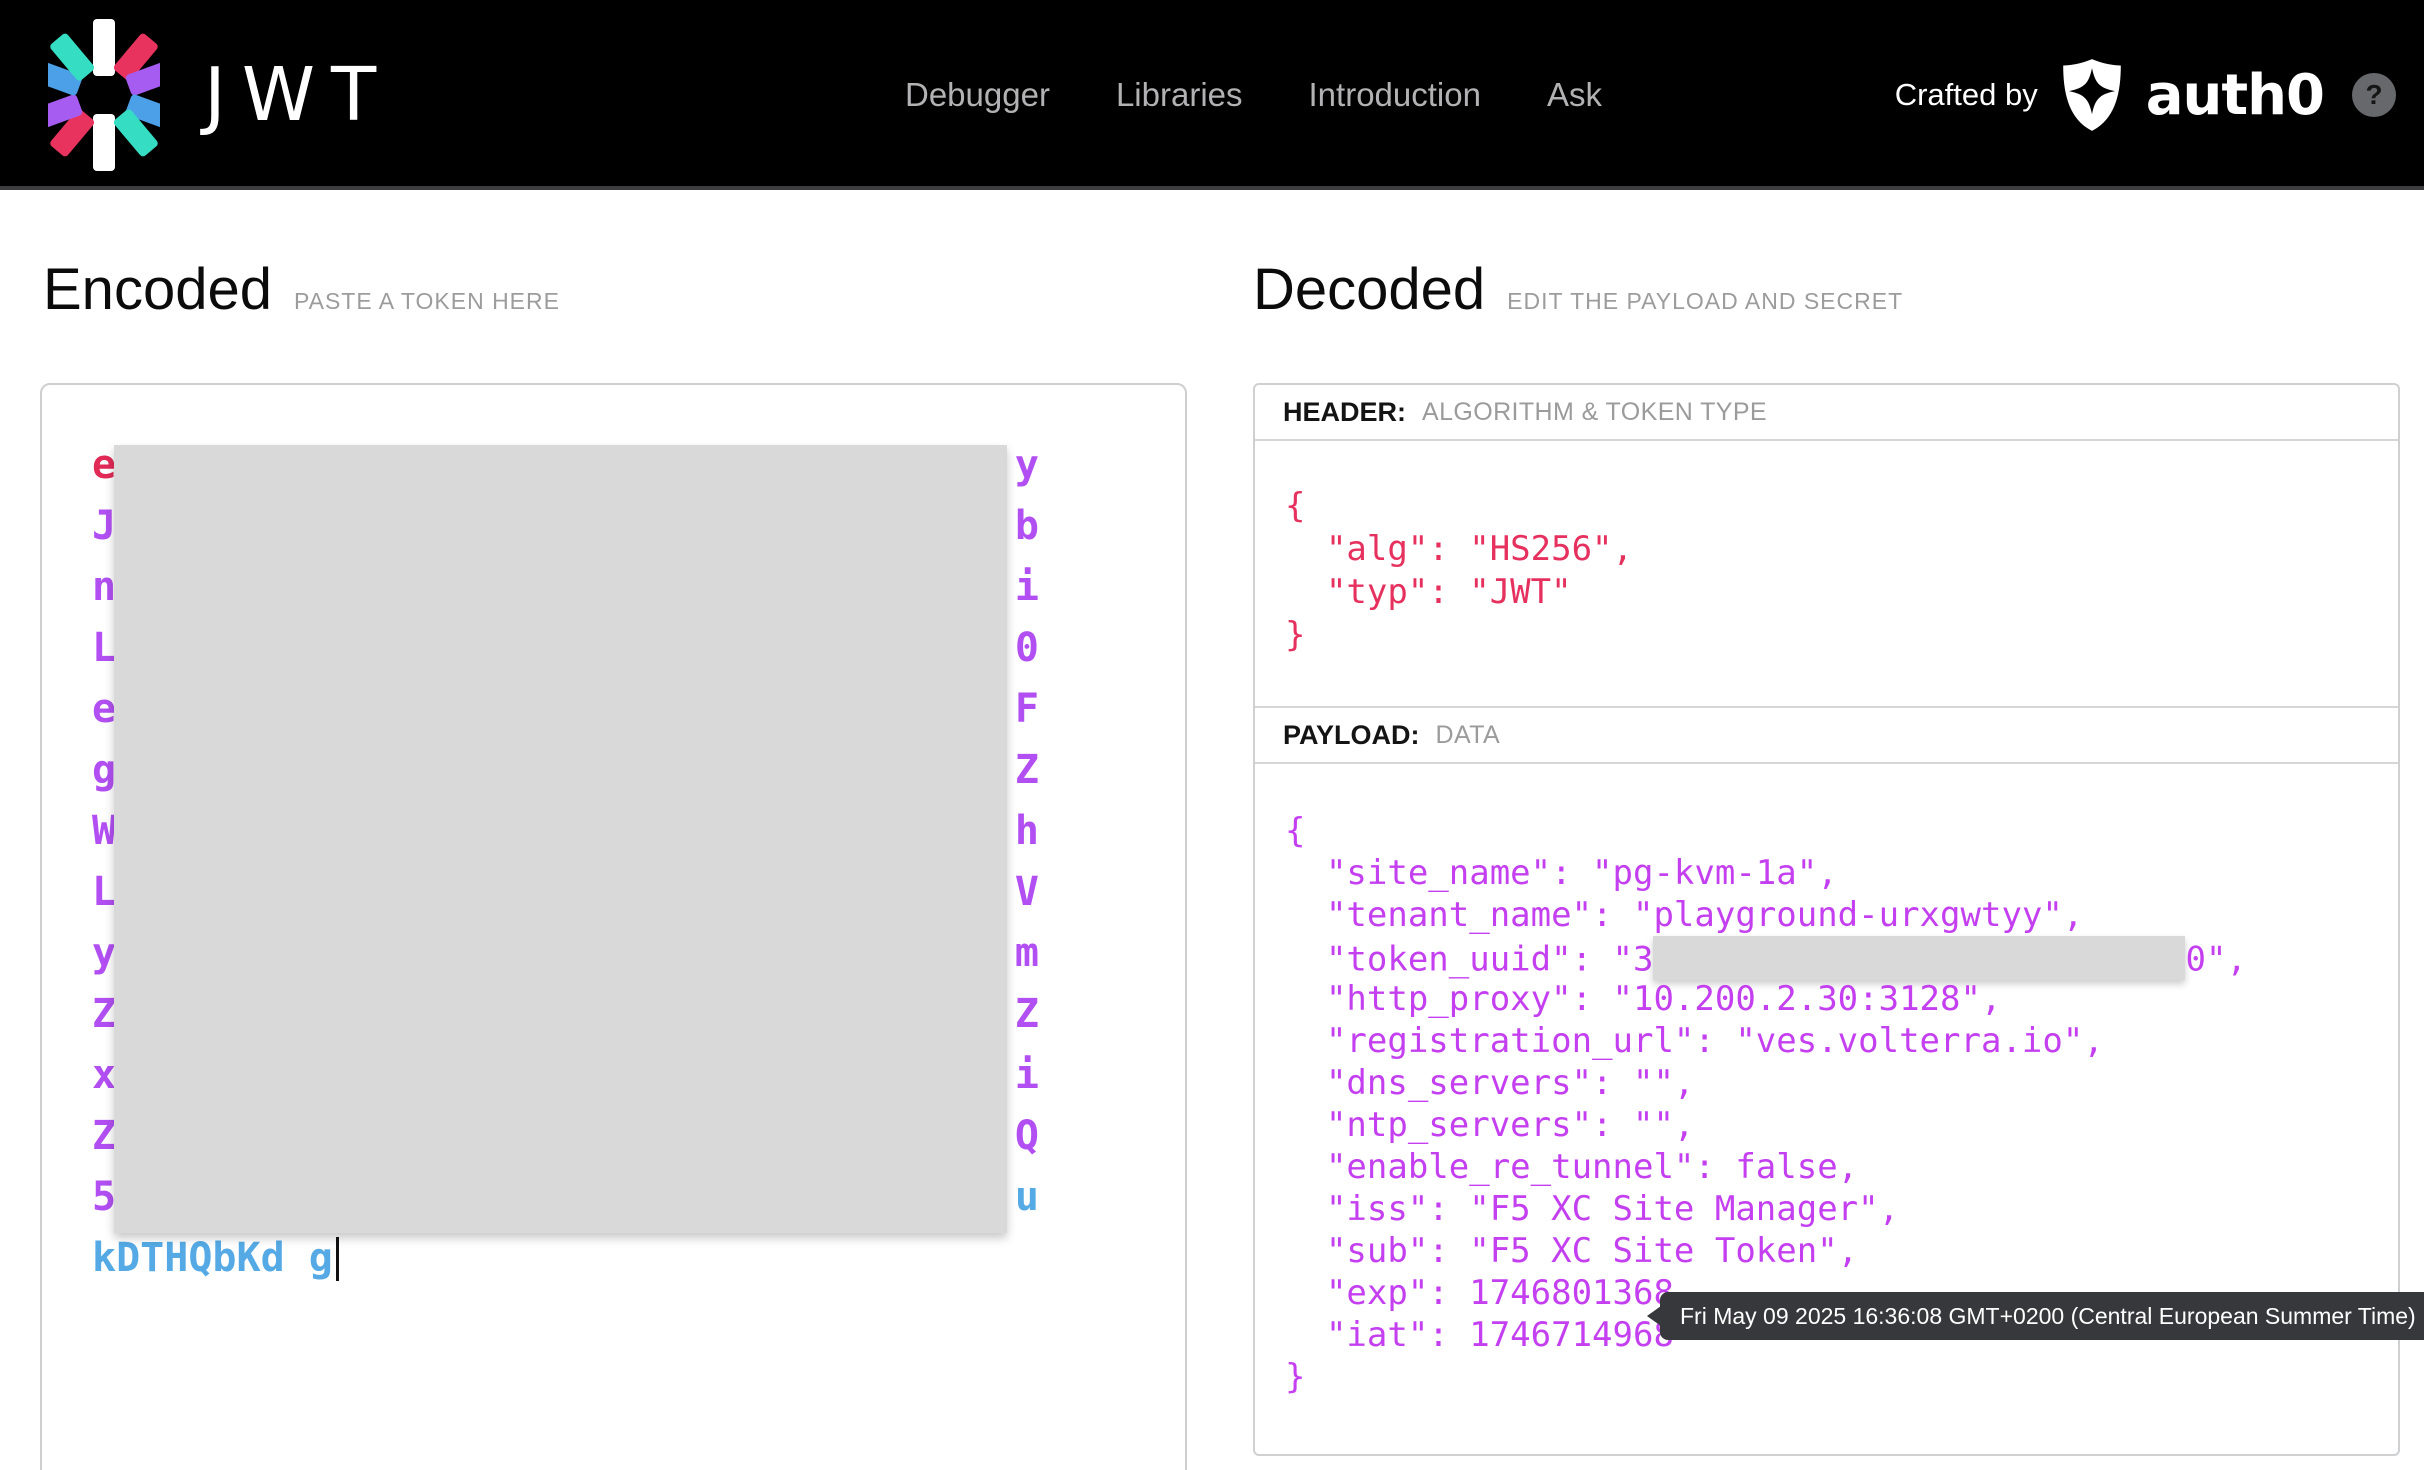  What do you see at coordinates (1253, 95) in the screenshot?
I see `main-nav: Debugger Libraries Introduction Ask` at bounding box center [1253, 95].